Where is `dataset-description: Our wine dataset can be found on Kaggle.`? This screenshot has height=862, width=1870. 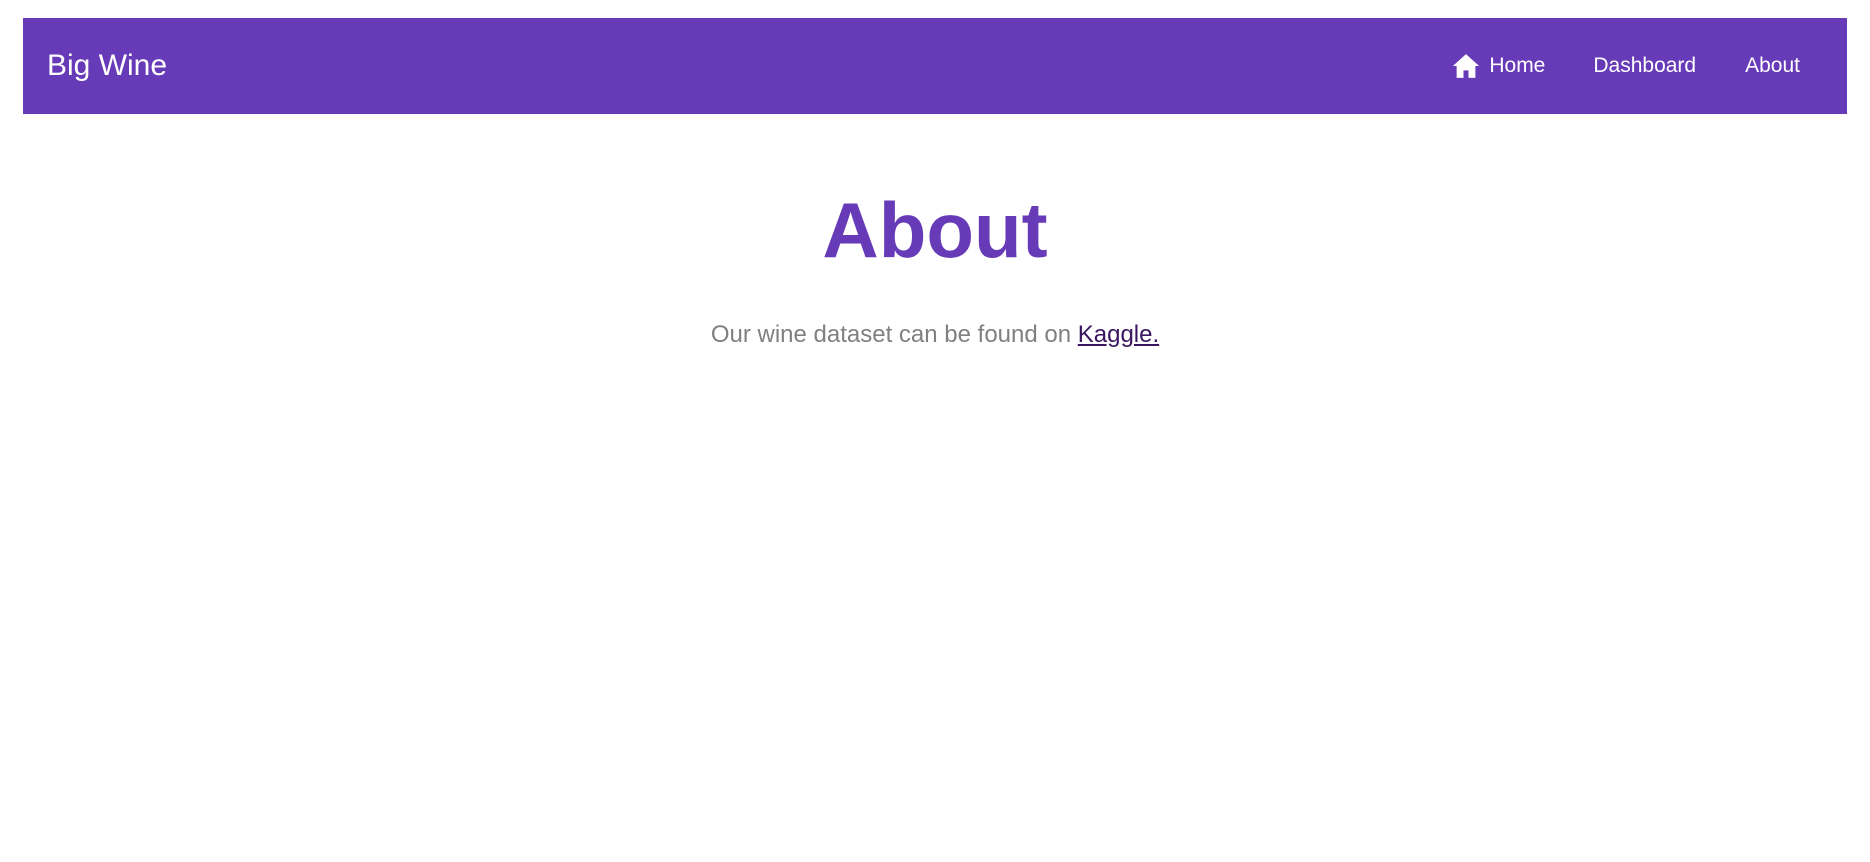 dataset-description: Our wine dataset can be found on Kaggle. is located at coordinates (935, 335).